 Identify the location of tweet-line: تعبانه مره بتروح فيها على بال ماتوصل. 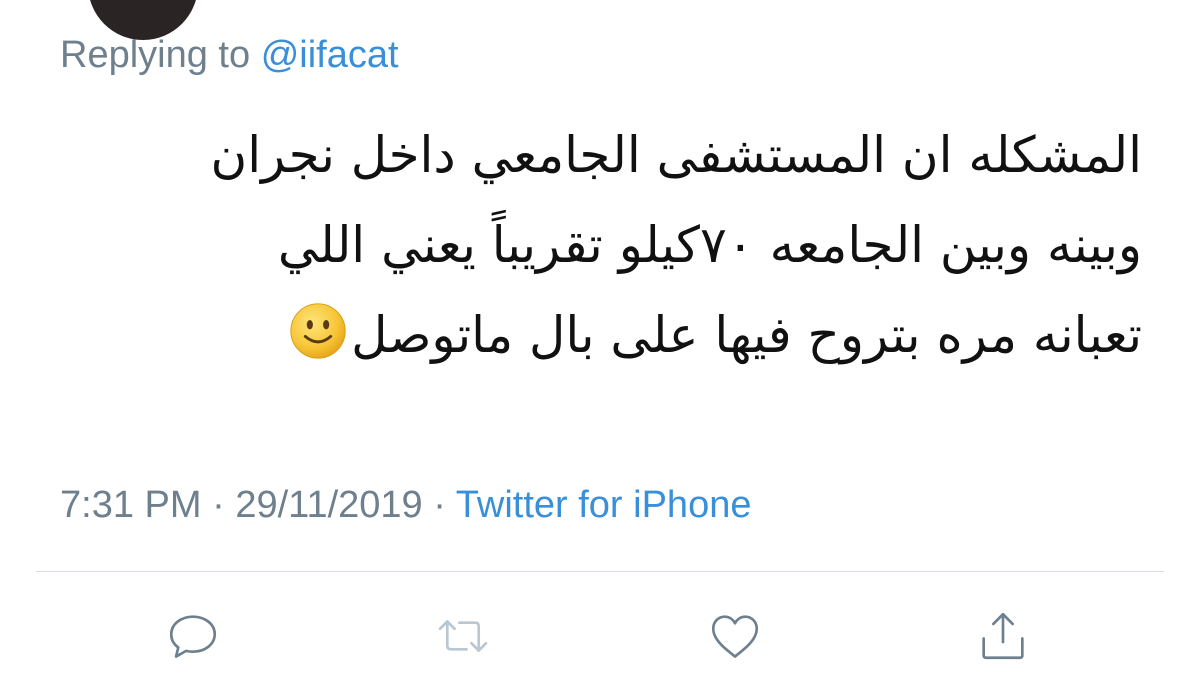
(597, 335).